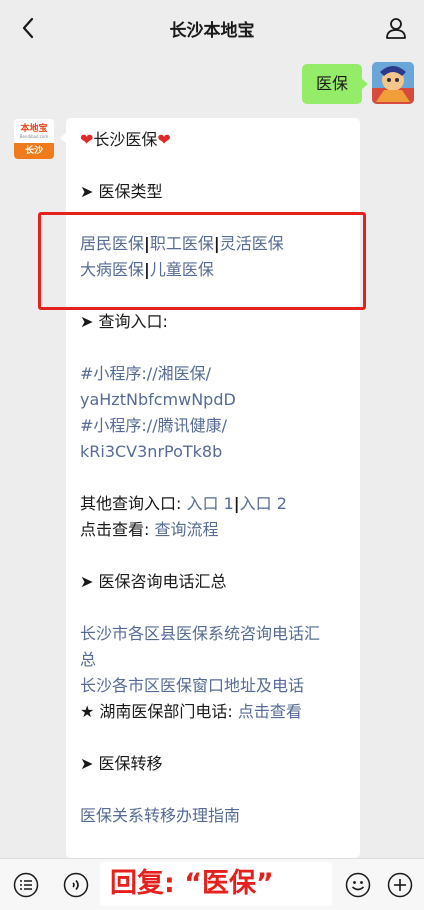  What do you see at coordinates (213, 452) in the screenshot?
I see `mini-program-2-code: kRi3CV3nrPoTk8b` at bounding box center [213, 452].